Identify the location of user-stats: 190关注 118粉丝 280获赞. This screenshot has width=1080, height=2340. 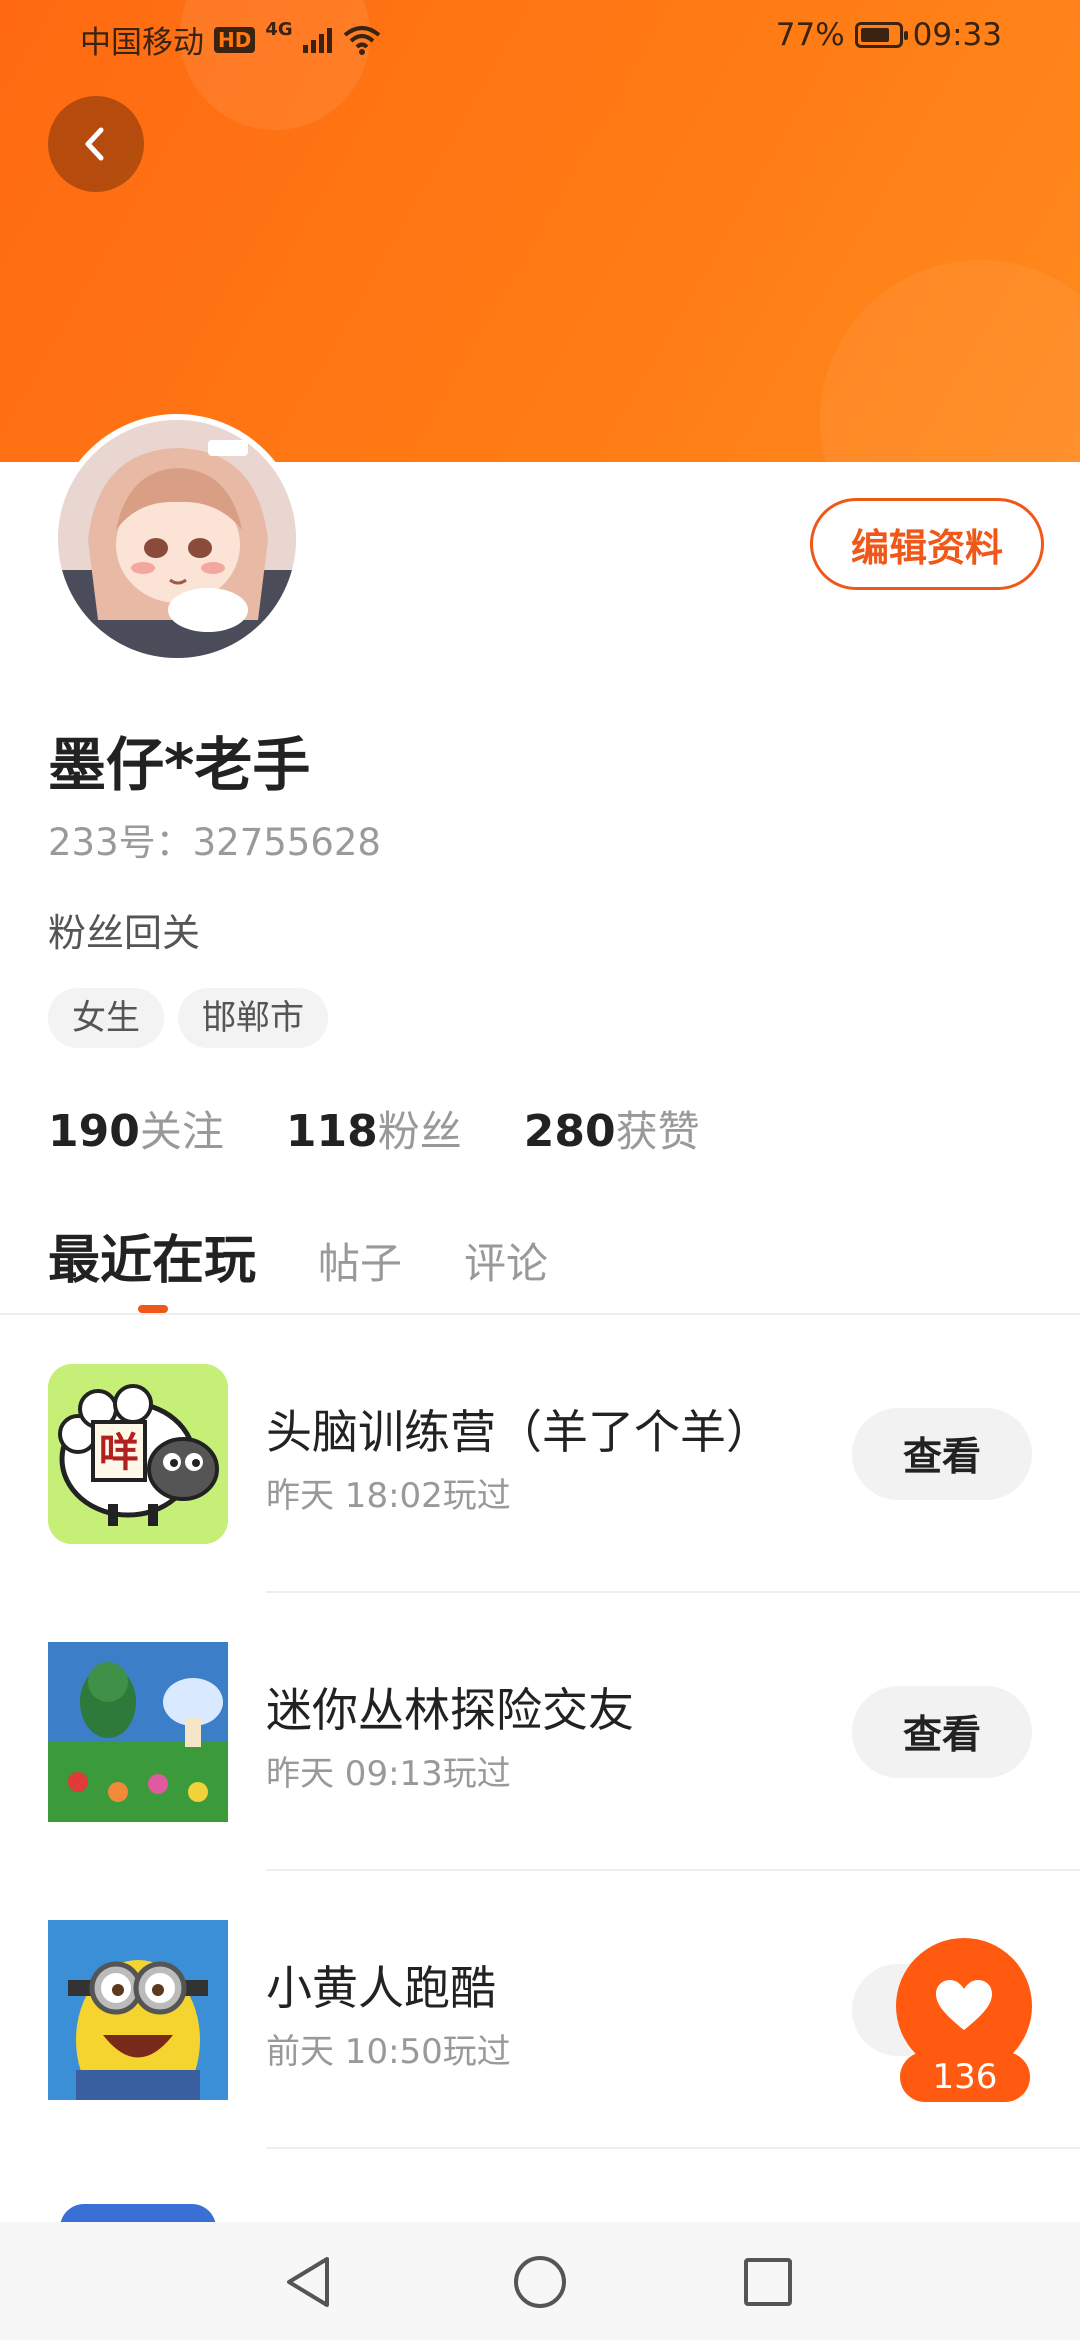
(374, 1128).